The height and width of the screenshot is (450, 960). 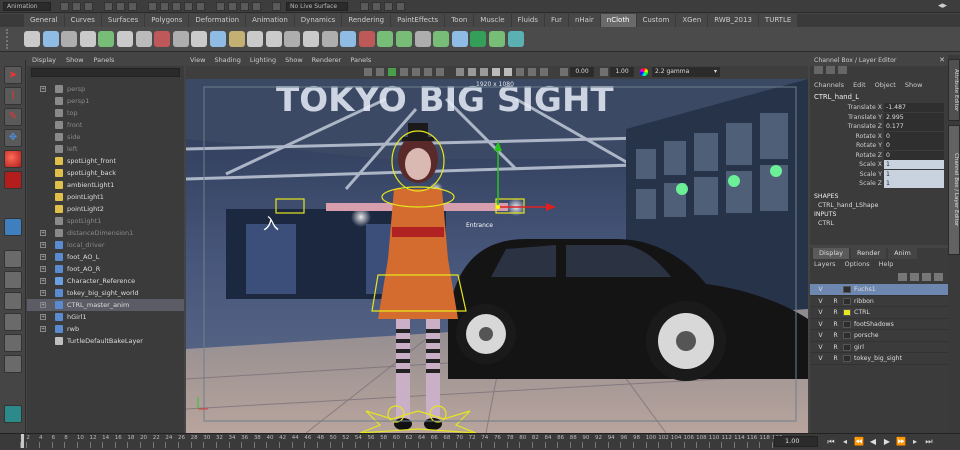 What do you see at coordinates (440, 72) in the screenshot?
I see `resolution-gate-icon` at bounding box center [440, 72].